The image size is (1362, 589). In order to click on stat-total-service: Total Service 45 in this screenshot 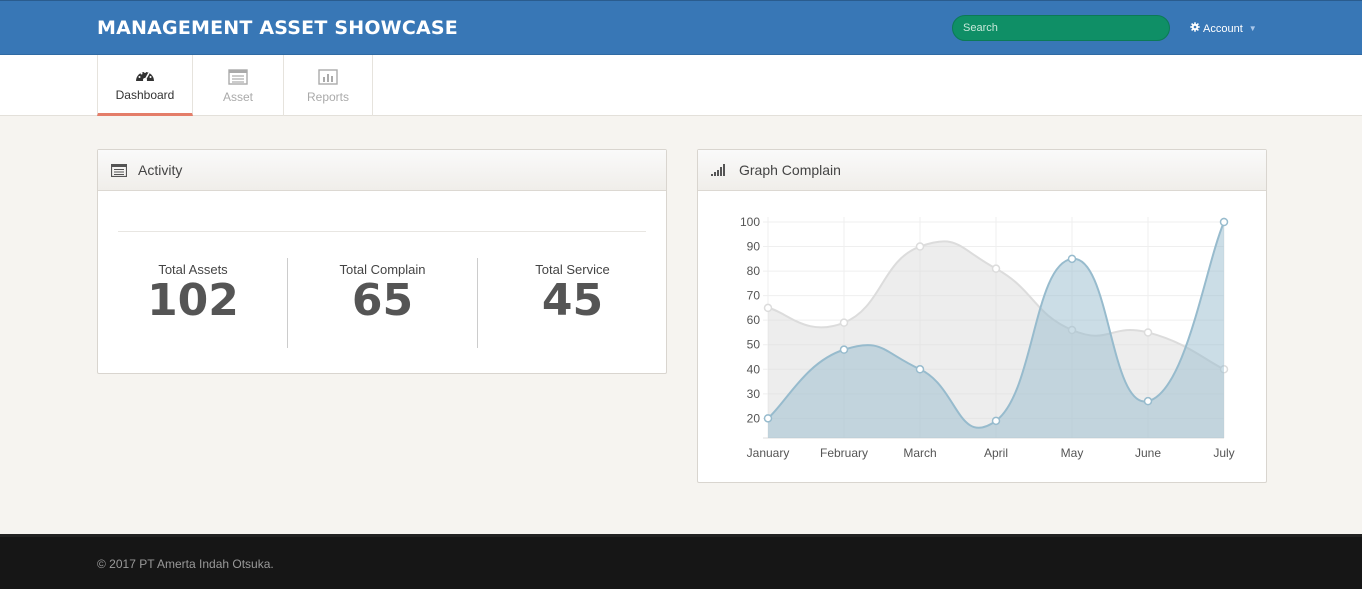, I will do `click(572, 303)`.